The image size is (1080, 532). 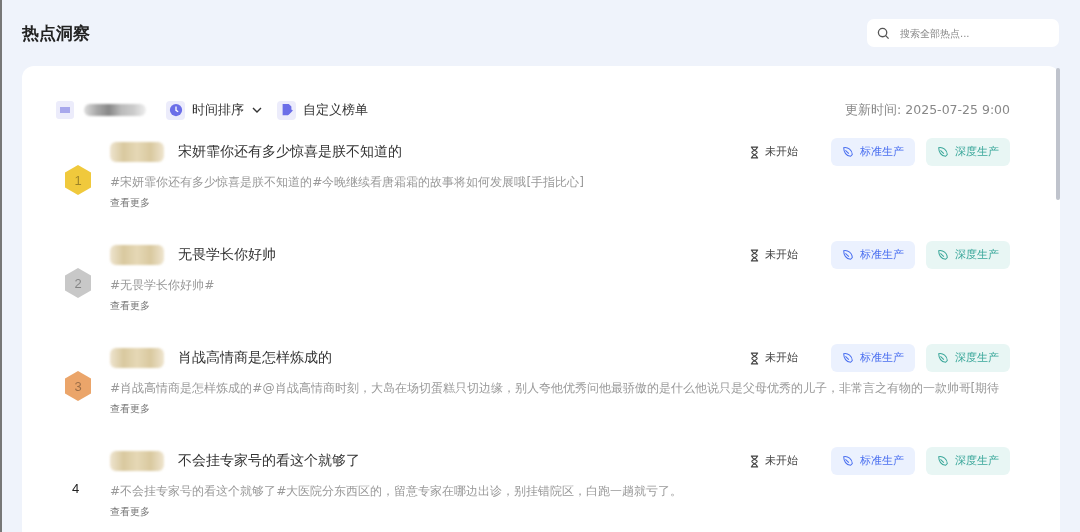 What do you see at coordinates (255, 358) in the screenshot?
I see `topic-title: 肖战高情商是怎样炼成的` at bounding box center [255, 358].